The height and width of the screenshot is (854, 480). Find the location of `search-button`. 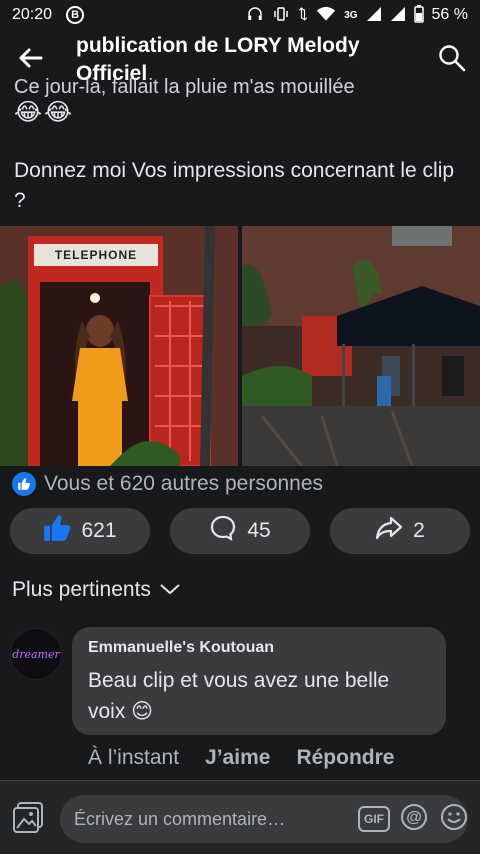

search-button is located at coordinates (452, 60).